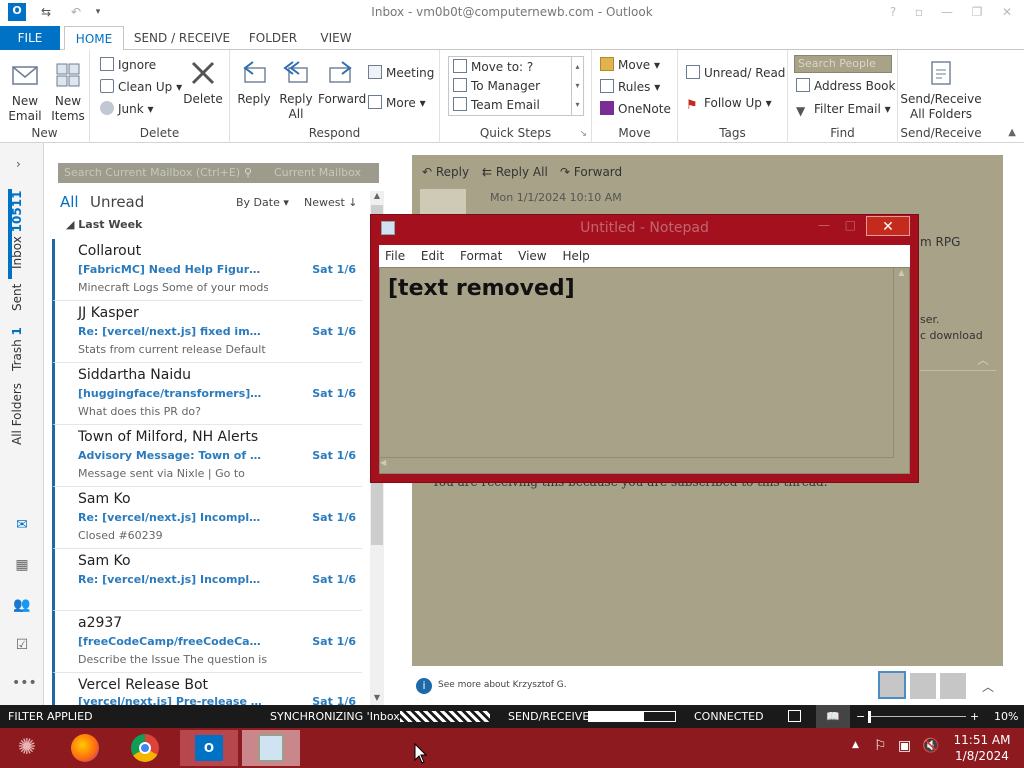 The width and height of the screenshot is (1024, 768). Describe the element at coordinates (974, 716) in the screenshot. I see `zoom-in-icon: +` at that location.